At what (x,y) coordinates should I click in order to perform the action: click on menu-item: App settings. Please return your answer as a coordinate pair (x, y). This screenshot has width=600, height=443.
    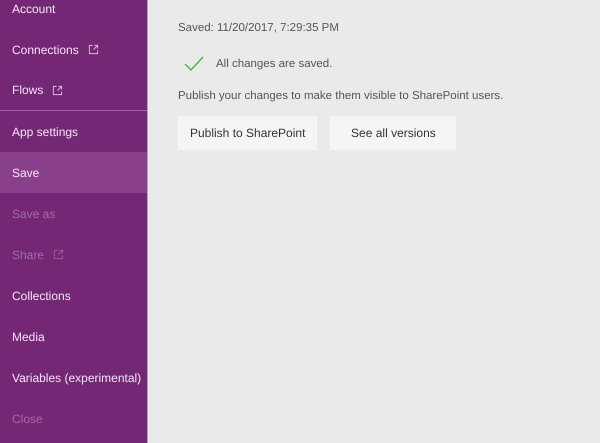
    Looking at the image, I should click on (73, 131).